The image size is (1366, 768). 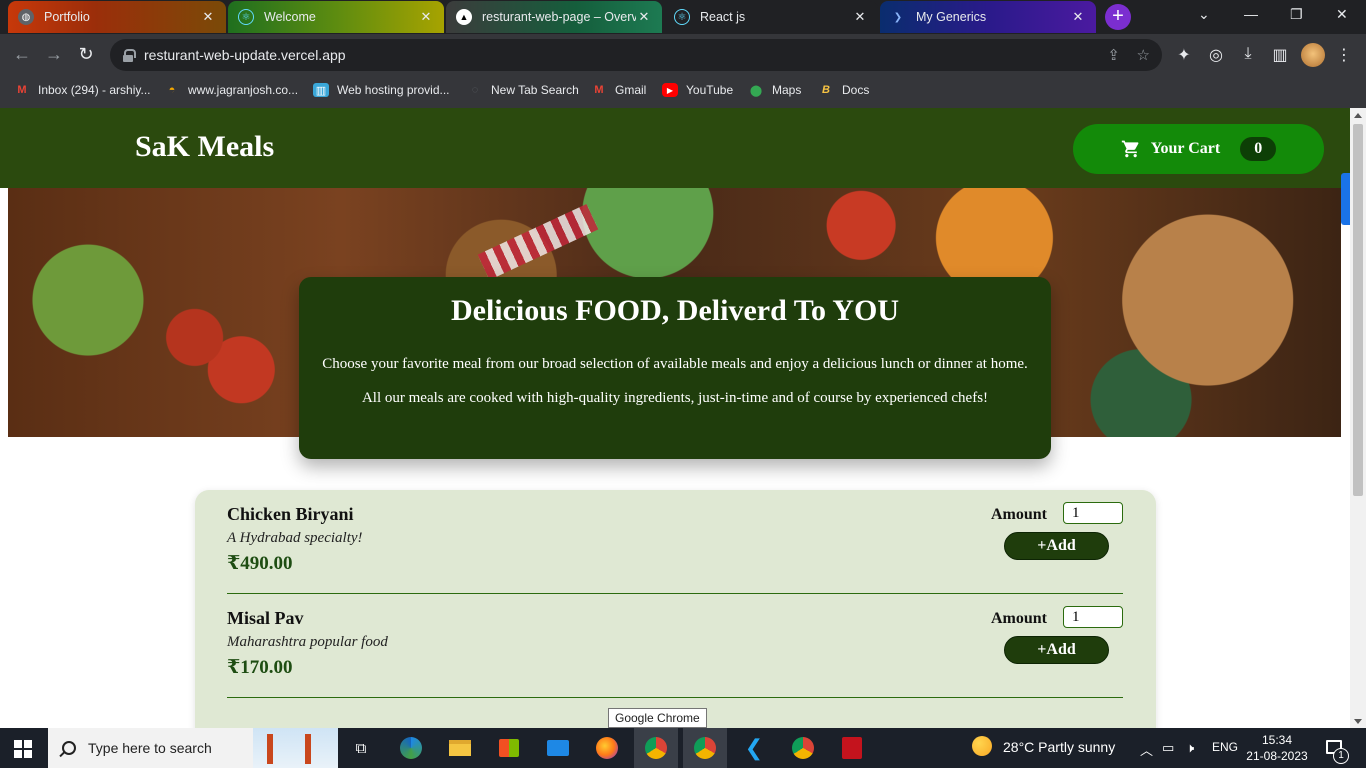 What do you see at coordinates (618, 90) in the screenshot?
I see `bookmark-gmail: M Gmail` at bounding box center [618, 90].